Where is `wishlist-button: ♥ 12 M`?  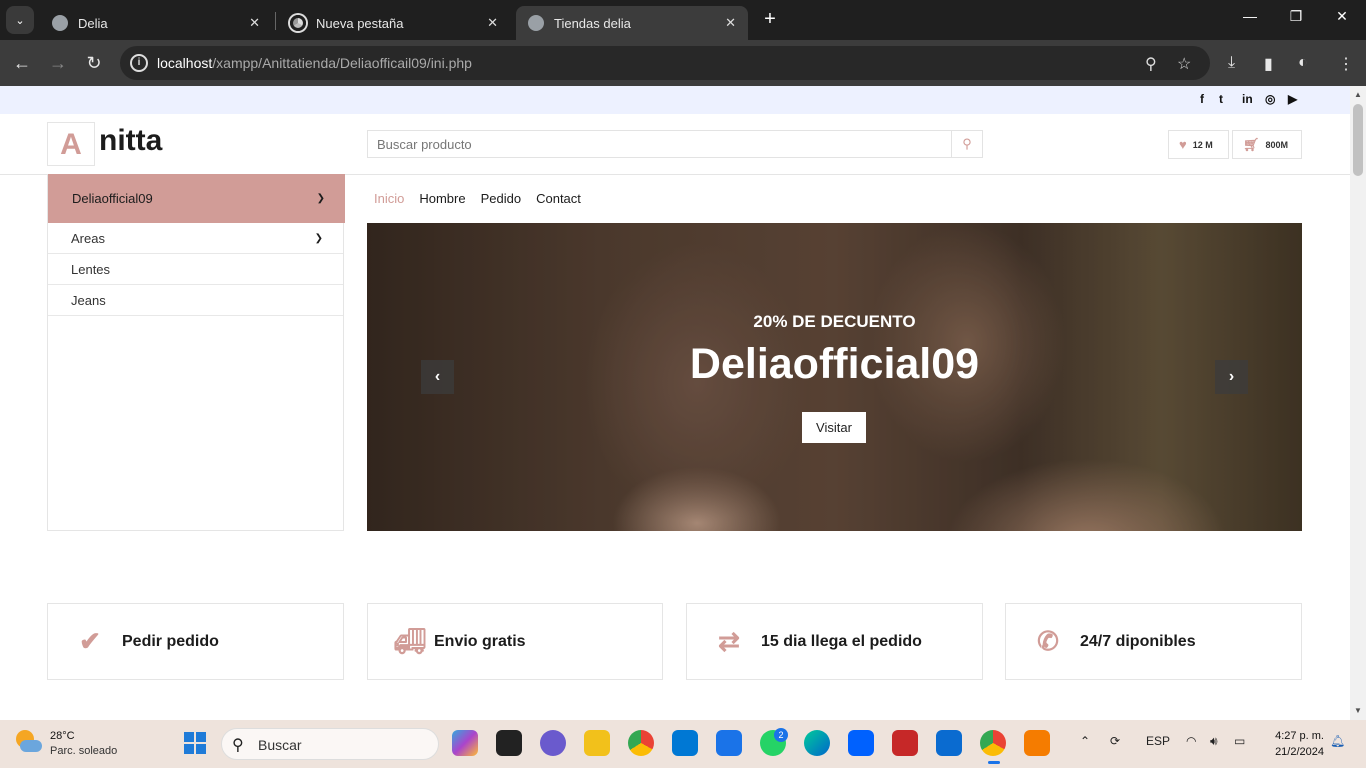 wishlist-button: ♥ 12 M is located at coordinates (1198, 144).